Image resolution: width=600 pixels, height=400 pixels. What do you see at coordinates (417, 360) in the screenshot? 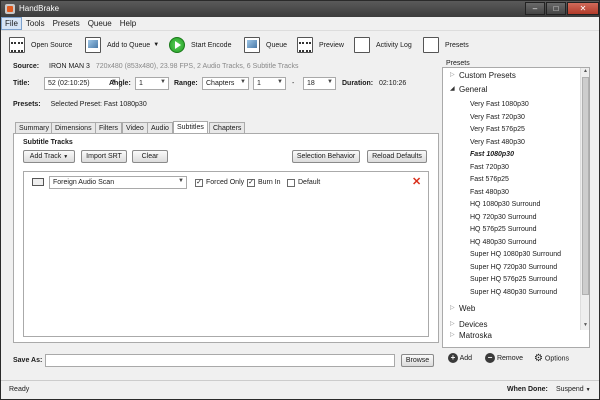
I see `browse-button: Browse` at bounding box center [417, 360].